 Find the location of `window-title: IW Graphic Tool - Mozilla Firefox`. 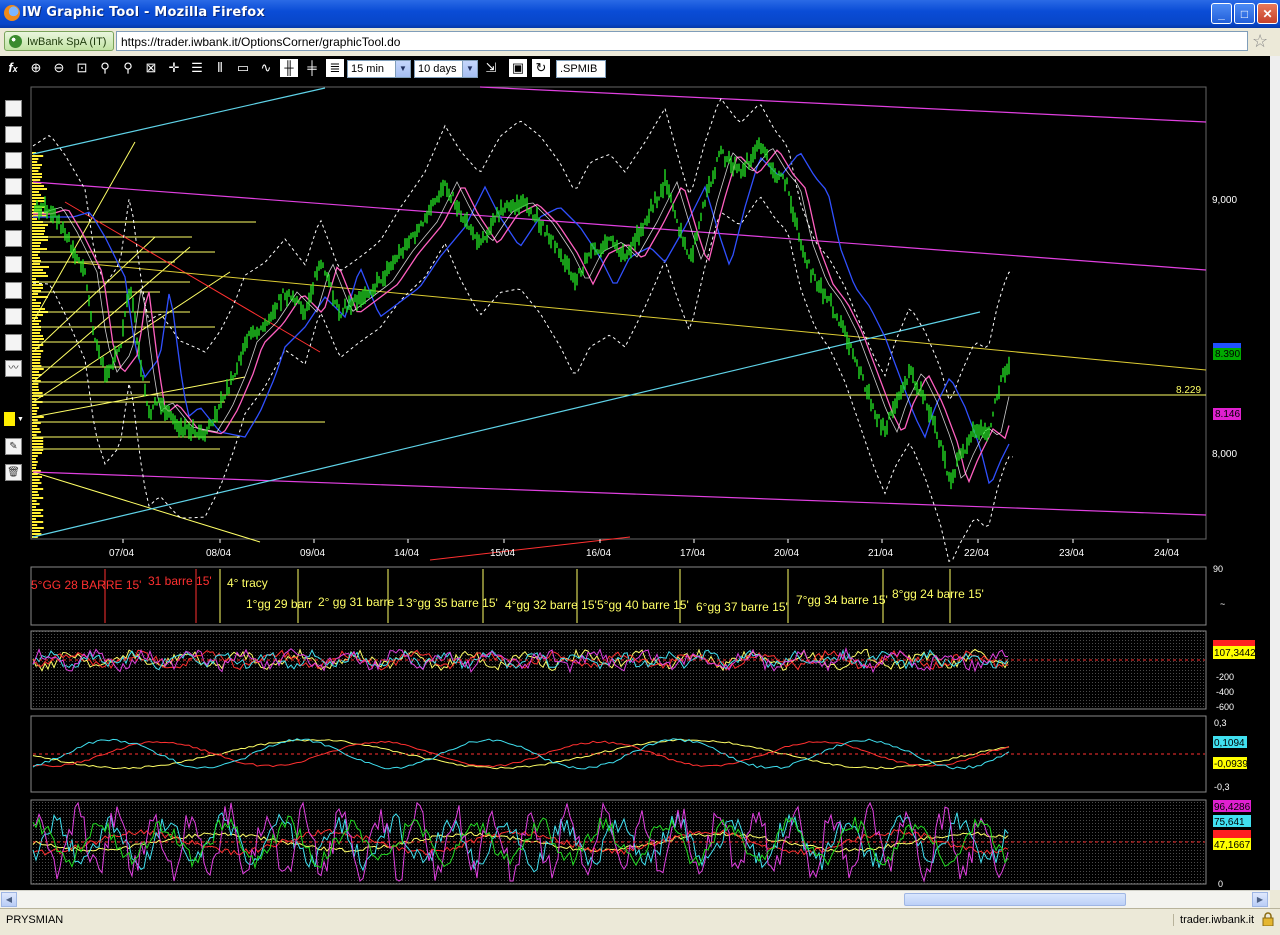

window-title: IW Graphic Tool - Mozilla Firefox is located at coordinates (143, 12).